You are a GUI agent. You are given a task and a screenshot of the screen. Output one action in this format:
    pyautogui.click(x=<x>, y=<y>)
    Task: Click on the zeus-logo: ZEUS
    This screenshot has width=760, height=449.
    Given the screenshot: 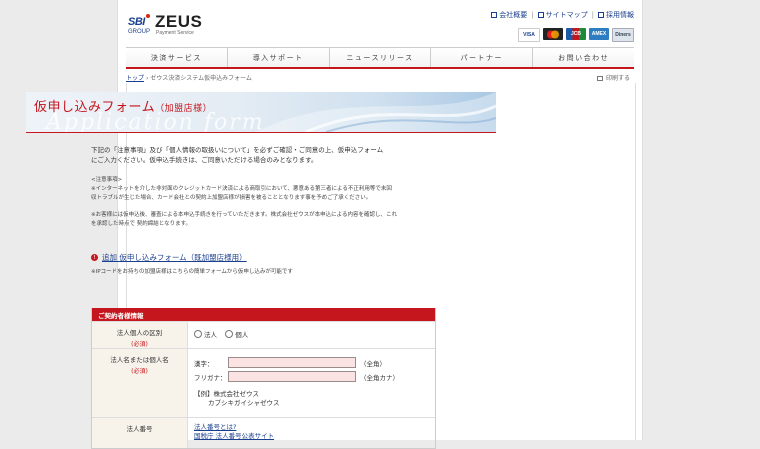 What is the action you would take?
    pyautogui.click(x=178, y=22)
    